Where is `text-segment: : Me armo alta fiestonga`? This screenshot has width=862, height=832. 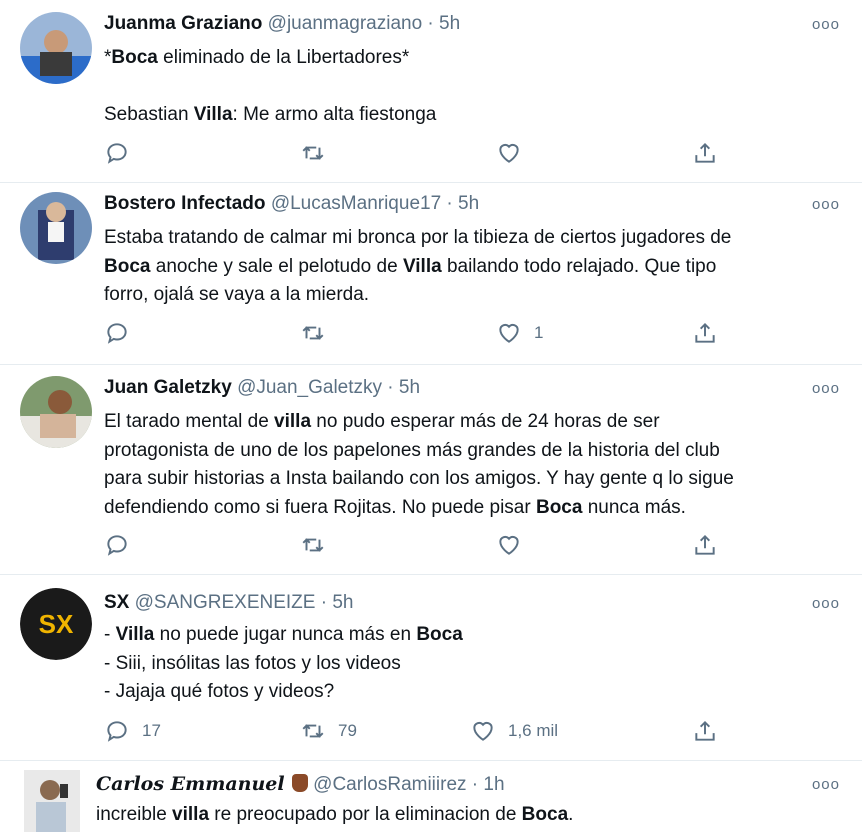 text-segment: : Me armo alta fiestonga is located at coordinates (334, 114).